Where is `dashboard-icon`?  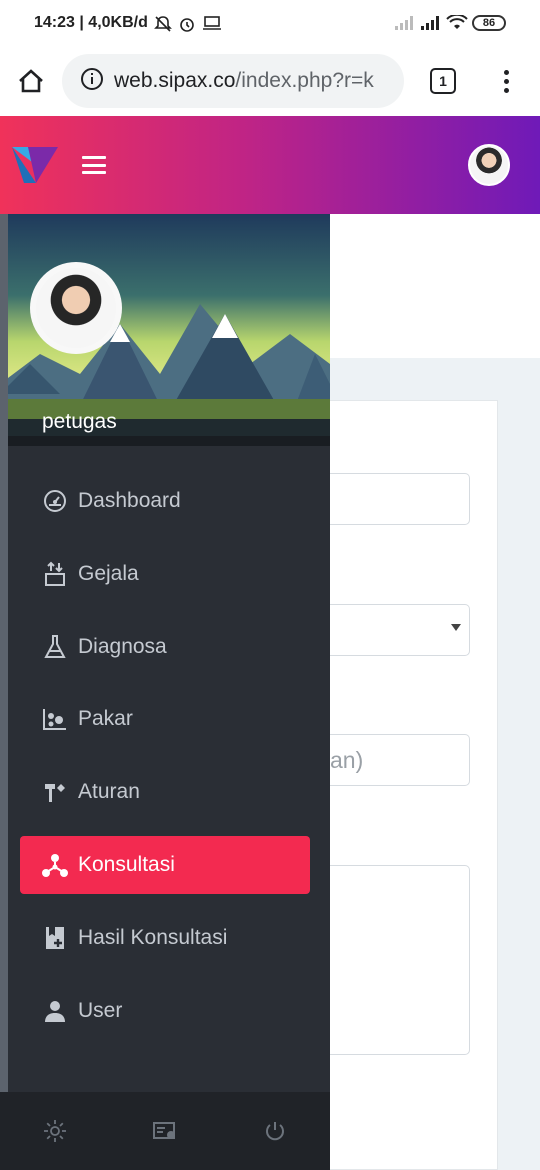 dashboard-icon is located at coordinates (49, 501).